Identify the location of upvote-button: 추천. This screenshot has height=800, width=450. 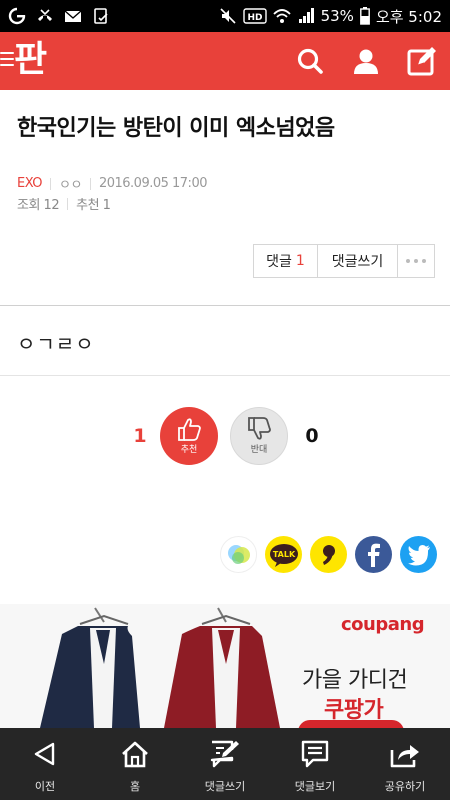
(189, 436).